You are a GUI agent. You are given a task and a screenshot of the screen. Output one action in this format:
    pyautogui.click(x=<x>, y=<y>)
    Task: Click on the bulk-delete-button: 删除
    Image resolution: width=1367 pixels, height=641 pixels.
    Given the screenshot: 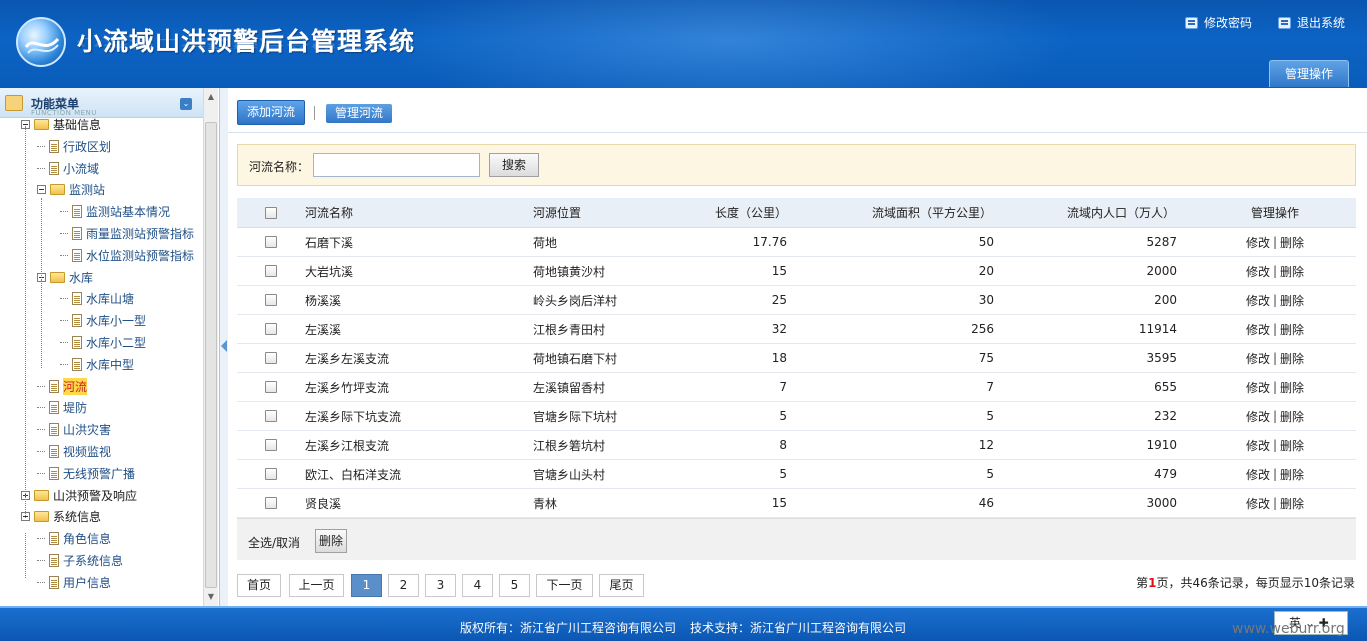 What is the action you would take?
    pyautogui.click(x=331, y=541)
    